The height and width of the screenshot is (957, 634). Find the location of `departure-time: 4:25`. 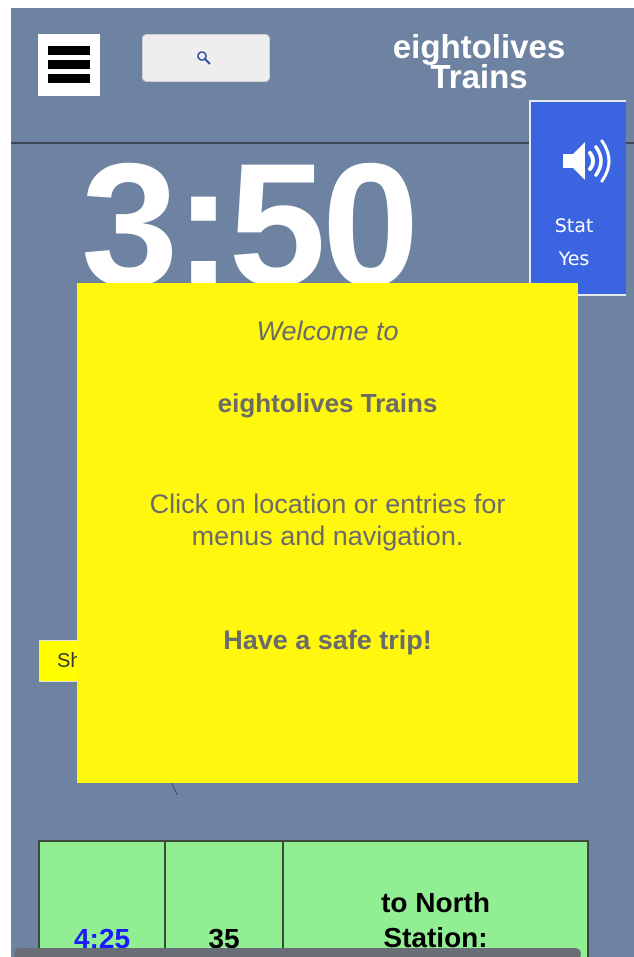

departure-time: 4:25 is located at coordinates (102, 898).